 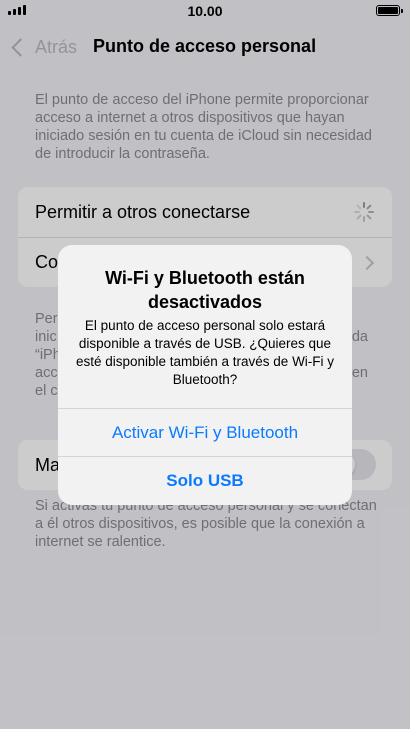 I want to click on alert-title: Wi-Fi y Bluetooth están desactivados, so click(x=205, y=290).